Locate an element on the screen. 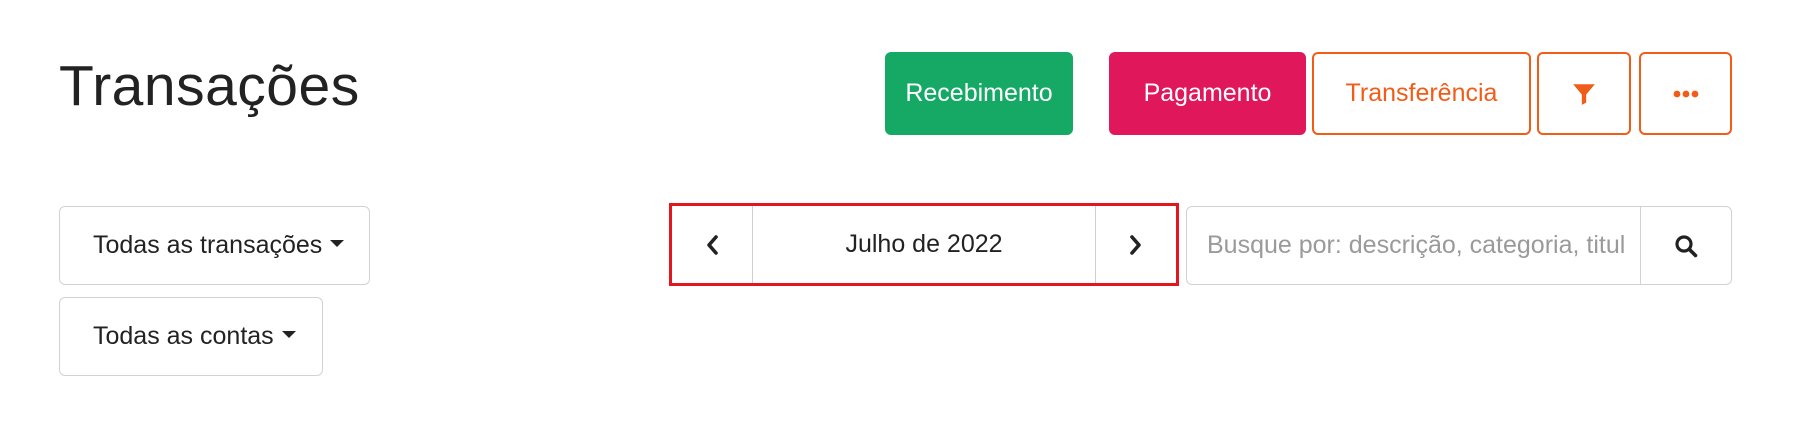 This screenshot has width=1801, height=430. filter-icon is located at coordinates (1584, 94).